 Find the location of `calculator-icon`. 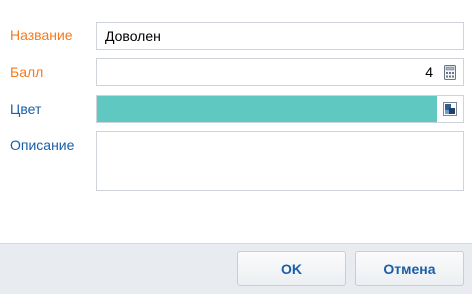

calculator-icon is located at coordinates (450, 72).